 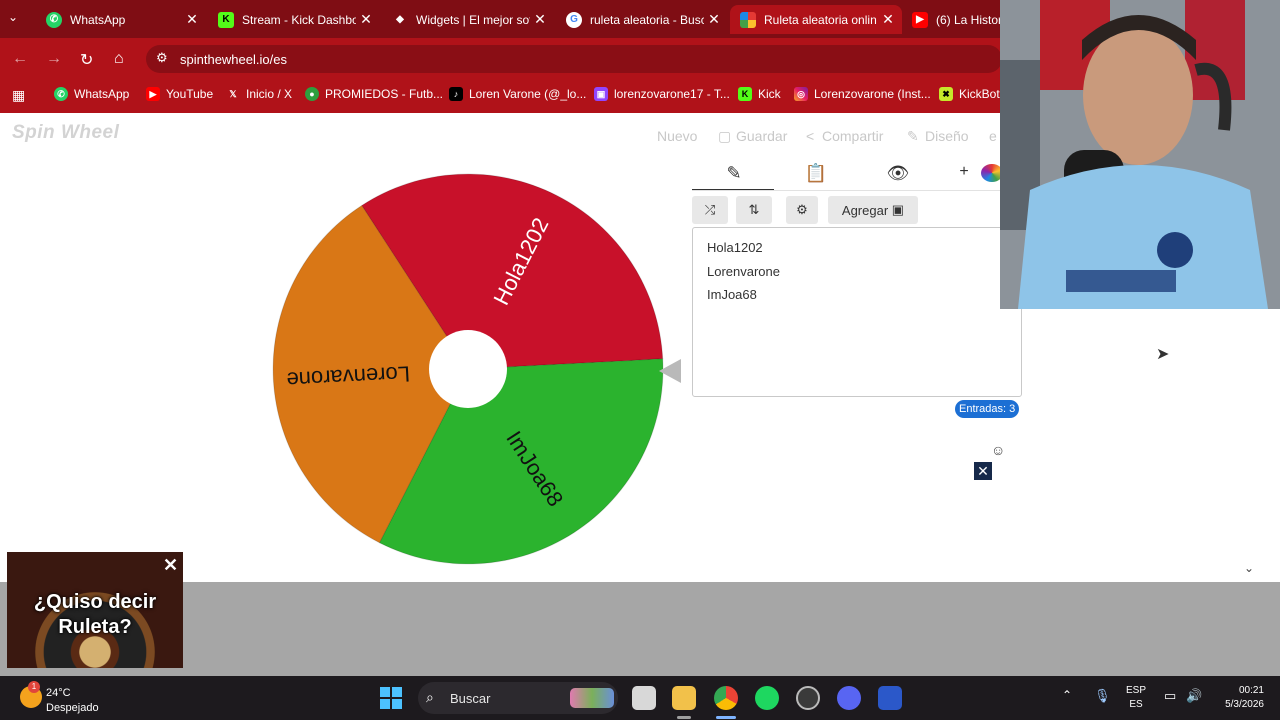 I want to click on chevron-down-icon: ⌄, so click(x=1249, y=568).